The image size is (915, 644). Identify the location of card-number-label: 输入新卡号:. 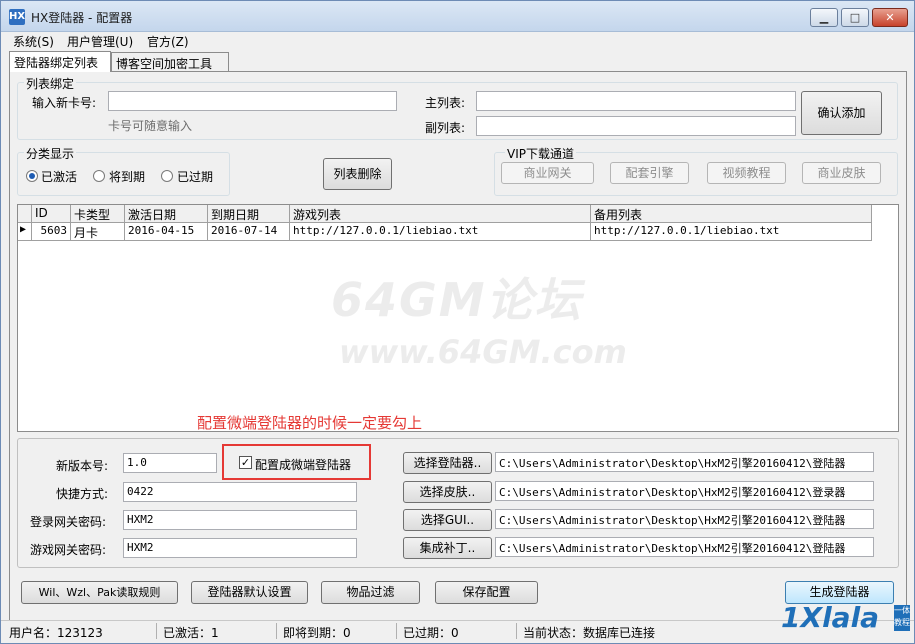
(64, 103).